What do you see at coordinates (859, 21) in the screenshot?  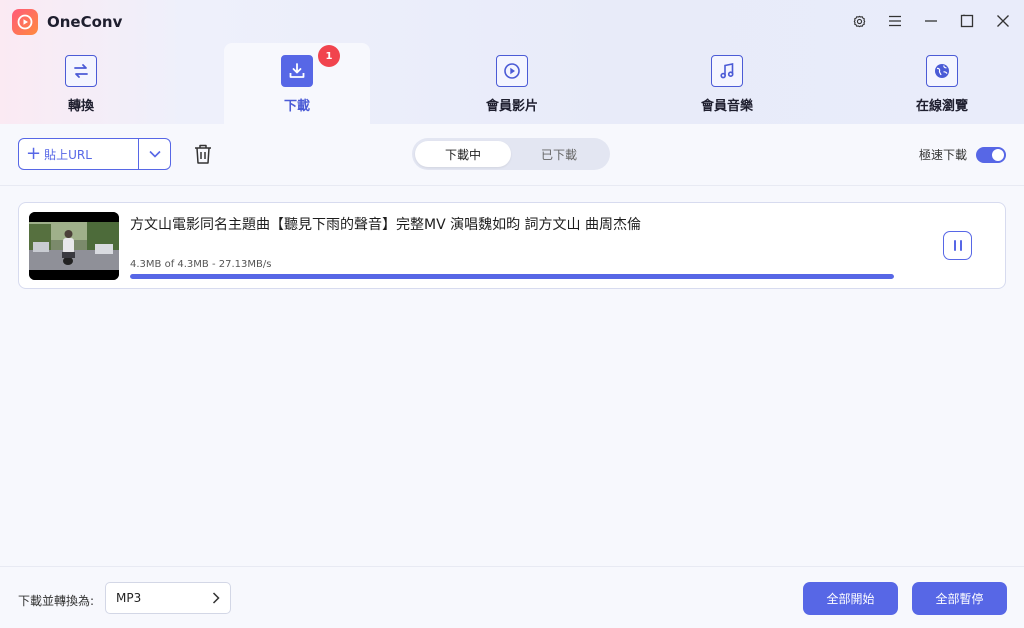 I see `gear-icon` at bounding box center [859, 21].